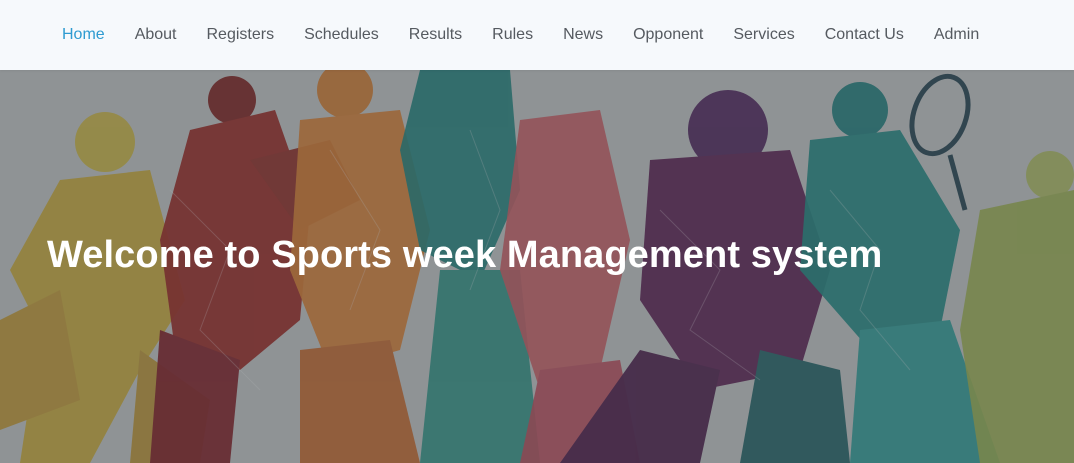 The image size is (1074, 463). I want to click on nav-item-admin: Admin, so click(956, 35).